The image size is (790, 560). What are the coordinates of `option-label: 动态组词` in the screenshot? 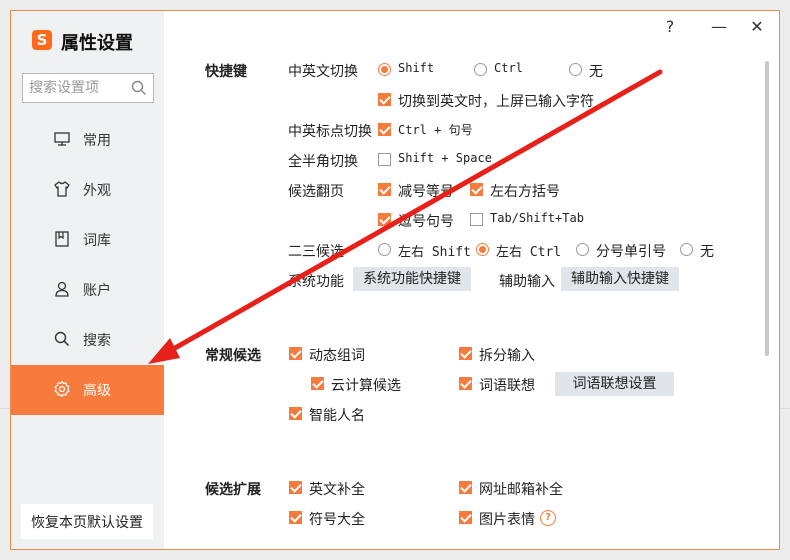 It's located at (337, 356).